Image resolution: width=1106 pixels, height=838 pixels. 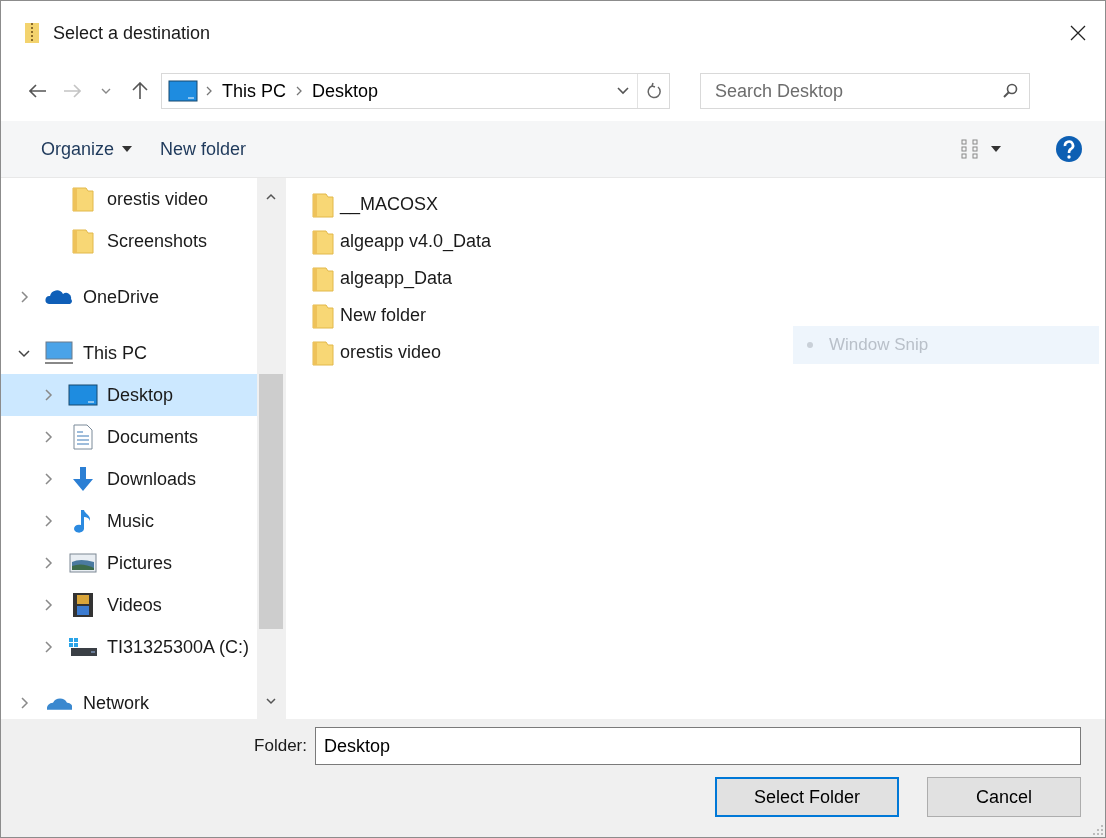 What do you see at coordinates (375, 204) in the screenshot?
I see `file-list-item: __MACOSX` at bounding box center [375, 204].